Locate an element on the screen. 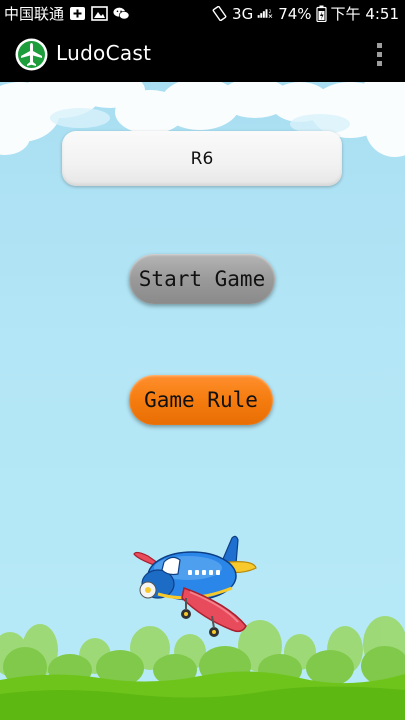  status-bar-left: 中国联通 is located at coordinates (67, 13).